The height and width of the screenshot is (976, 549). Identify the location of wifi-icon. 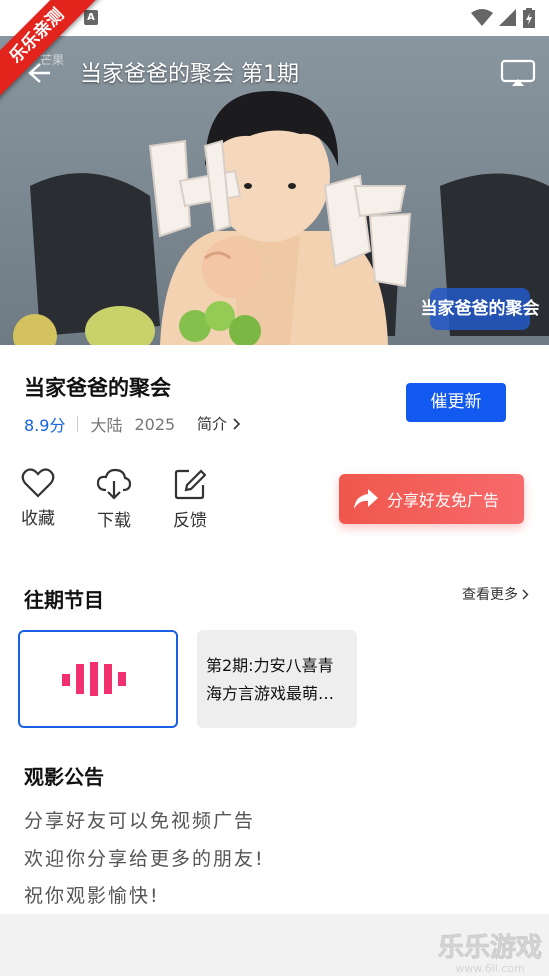
(482, 17).